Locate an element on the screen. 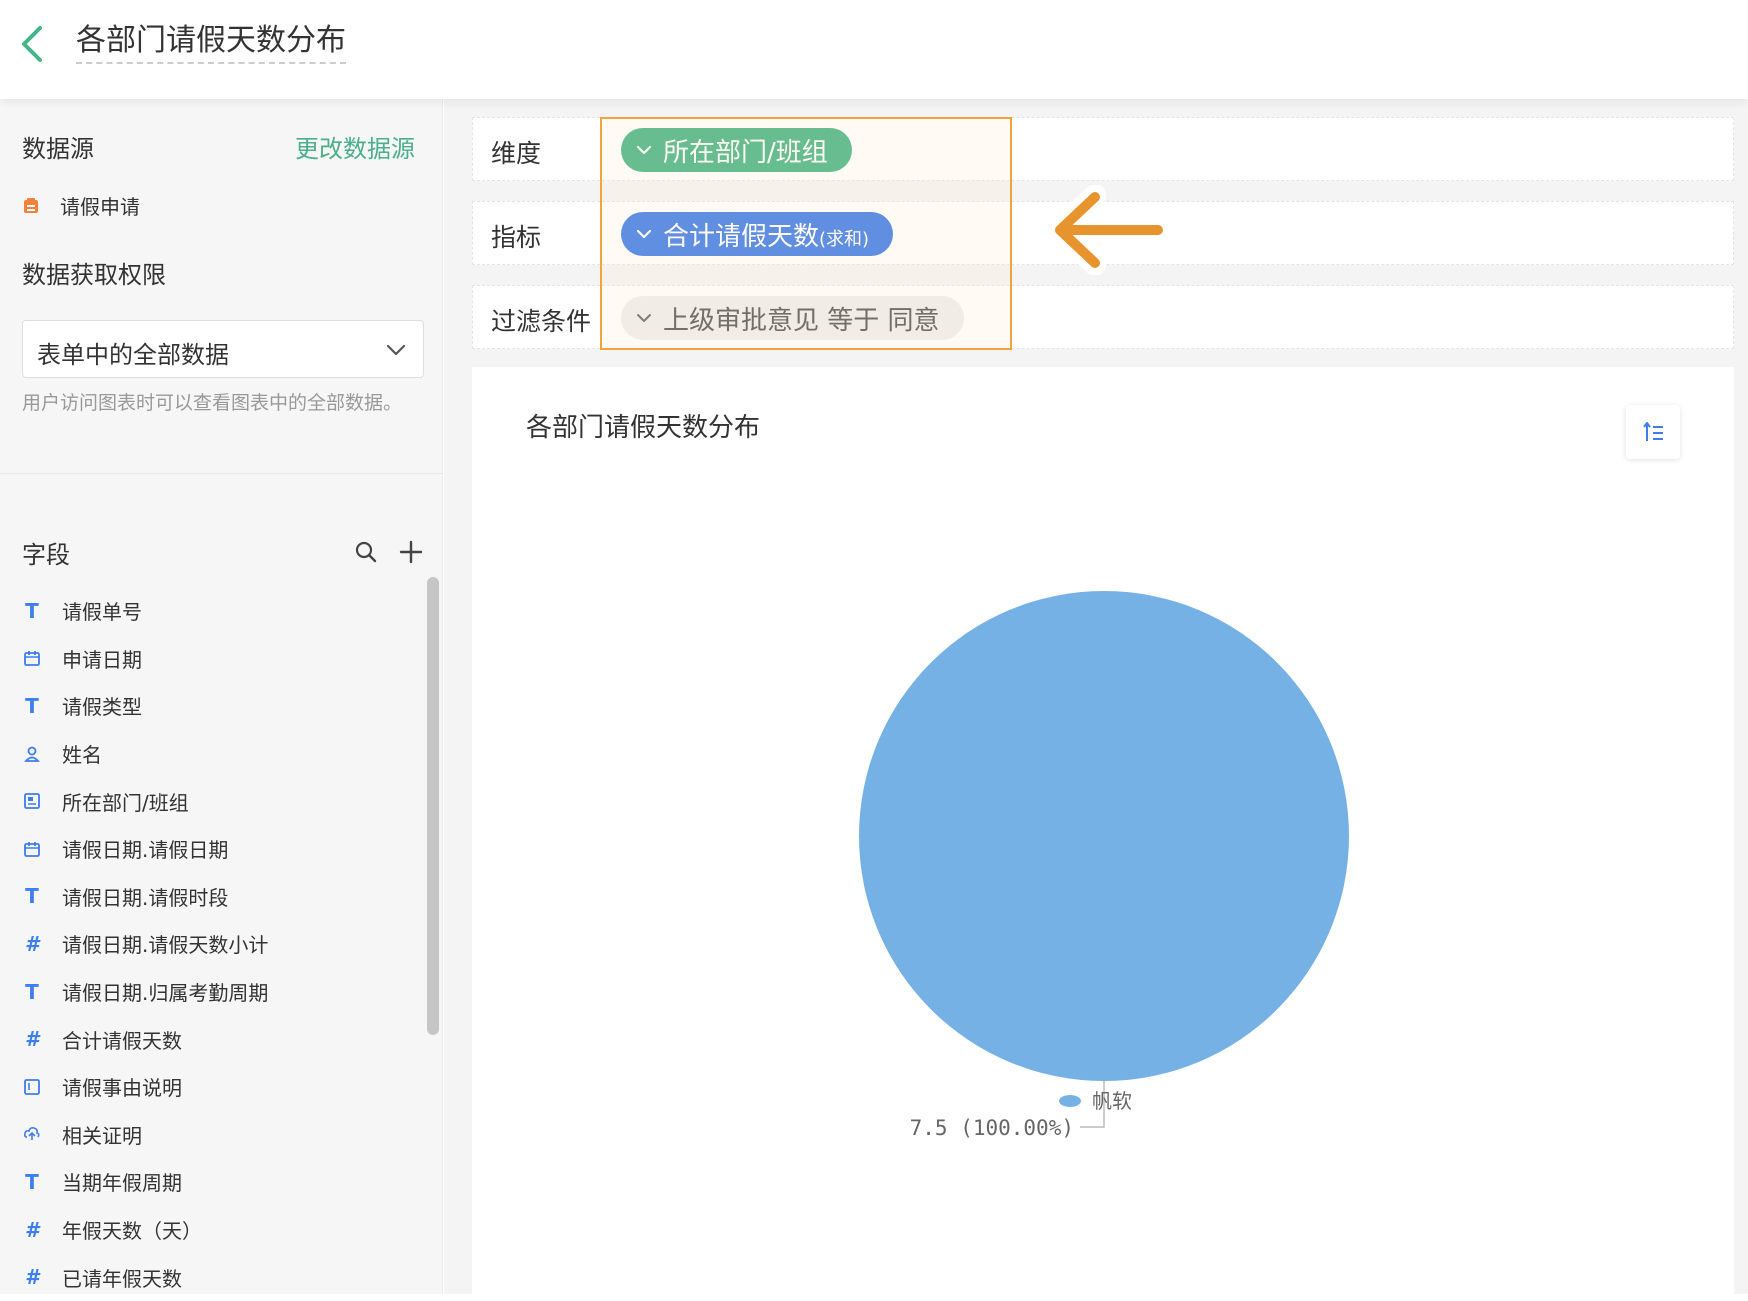 Image resolution: width=1748 pixels, height=1301 pixels. field-item: T 请假日期.请假时段 is located at coordinates (212, 897).